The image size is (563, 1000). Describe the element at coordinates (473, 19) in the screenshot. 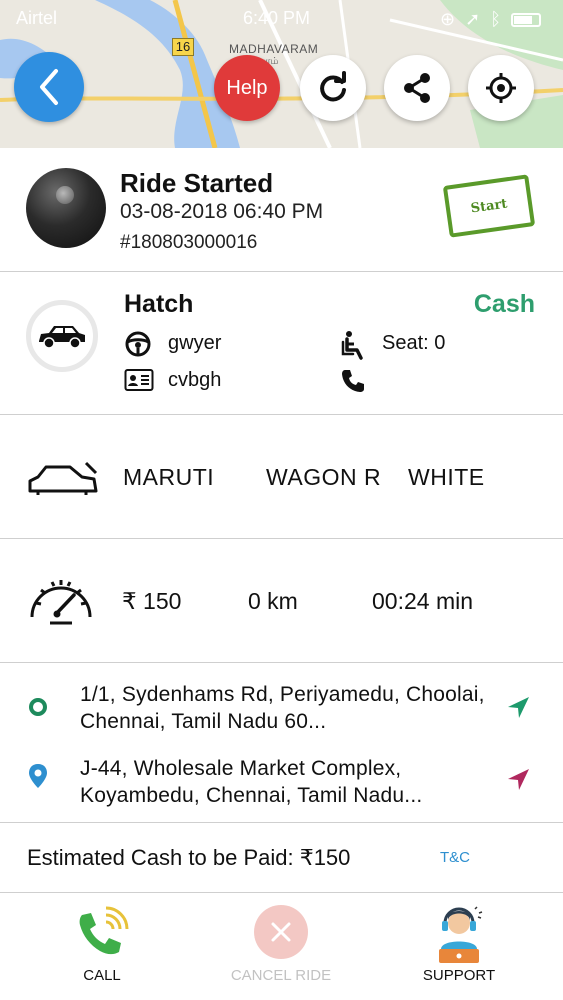

I see `location-arrow-icon: ➚` at that location.